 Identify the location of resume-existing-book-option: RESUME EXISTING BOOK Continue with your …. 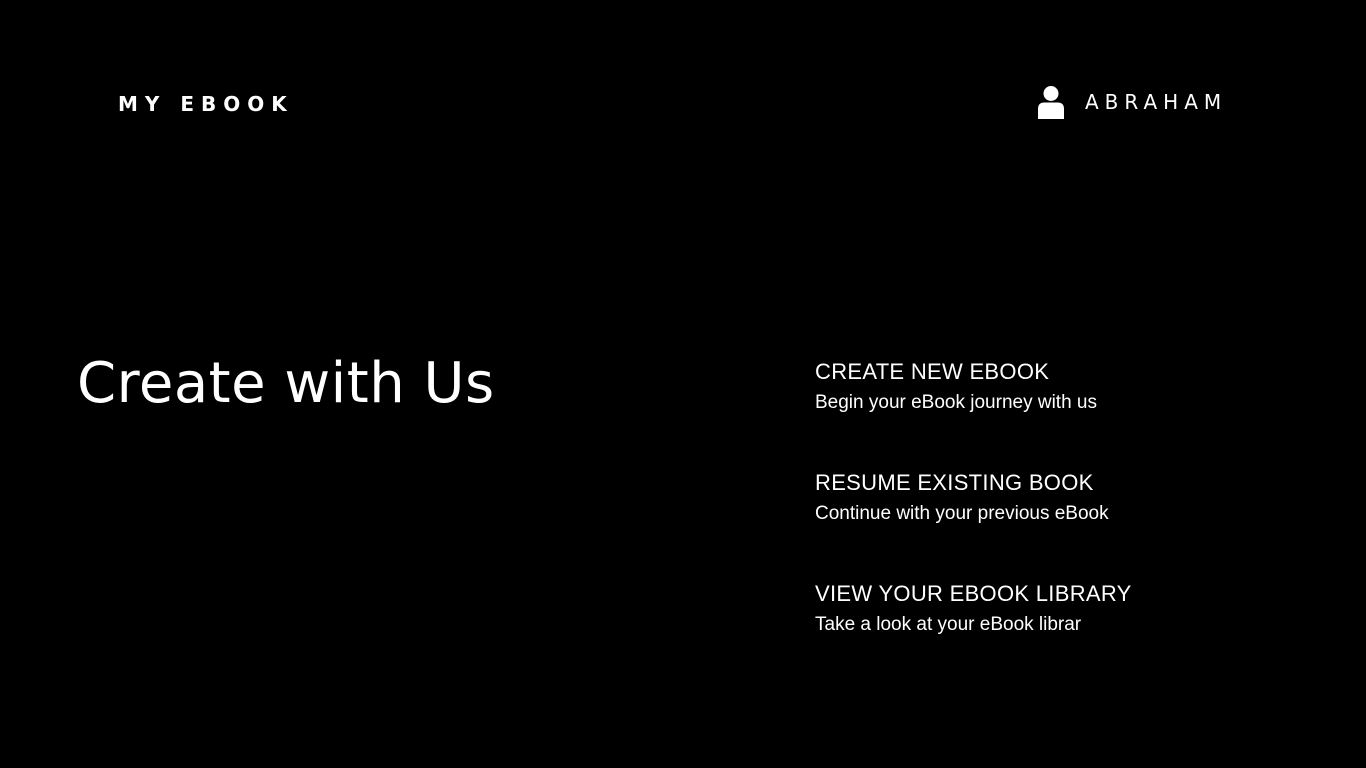
(1065, 524).